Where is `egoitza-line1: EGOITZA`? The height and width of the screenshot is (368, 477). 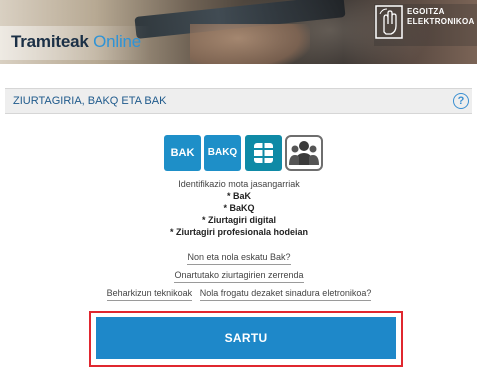 egoitza-line1: EGOITZA is located at coordinates (426, 11).